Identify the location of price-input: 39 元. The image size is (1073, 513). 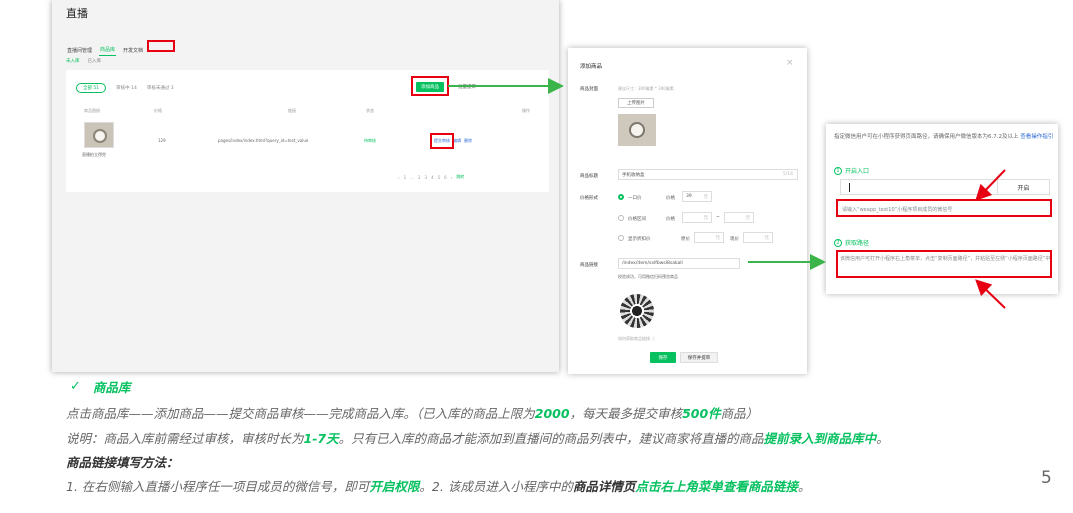
(697, 196).